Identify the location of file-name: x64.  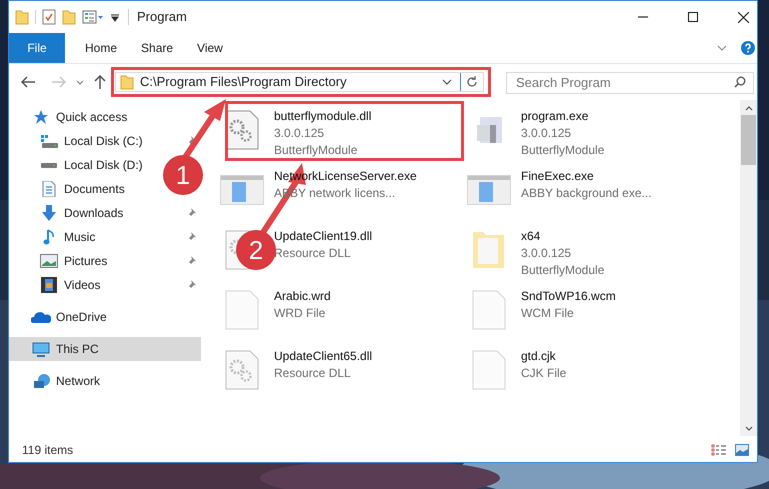
(530, 236).